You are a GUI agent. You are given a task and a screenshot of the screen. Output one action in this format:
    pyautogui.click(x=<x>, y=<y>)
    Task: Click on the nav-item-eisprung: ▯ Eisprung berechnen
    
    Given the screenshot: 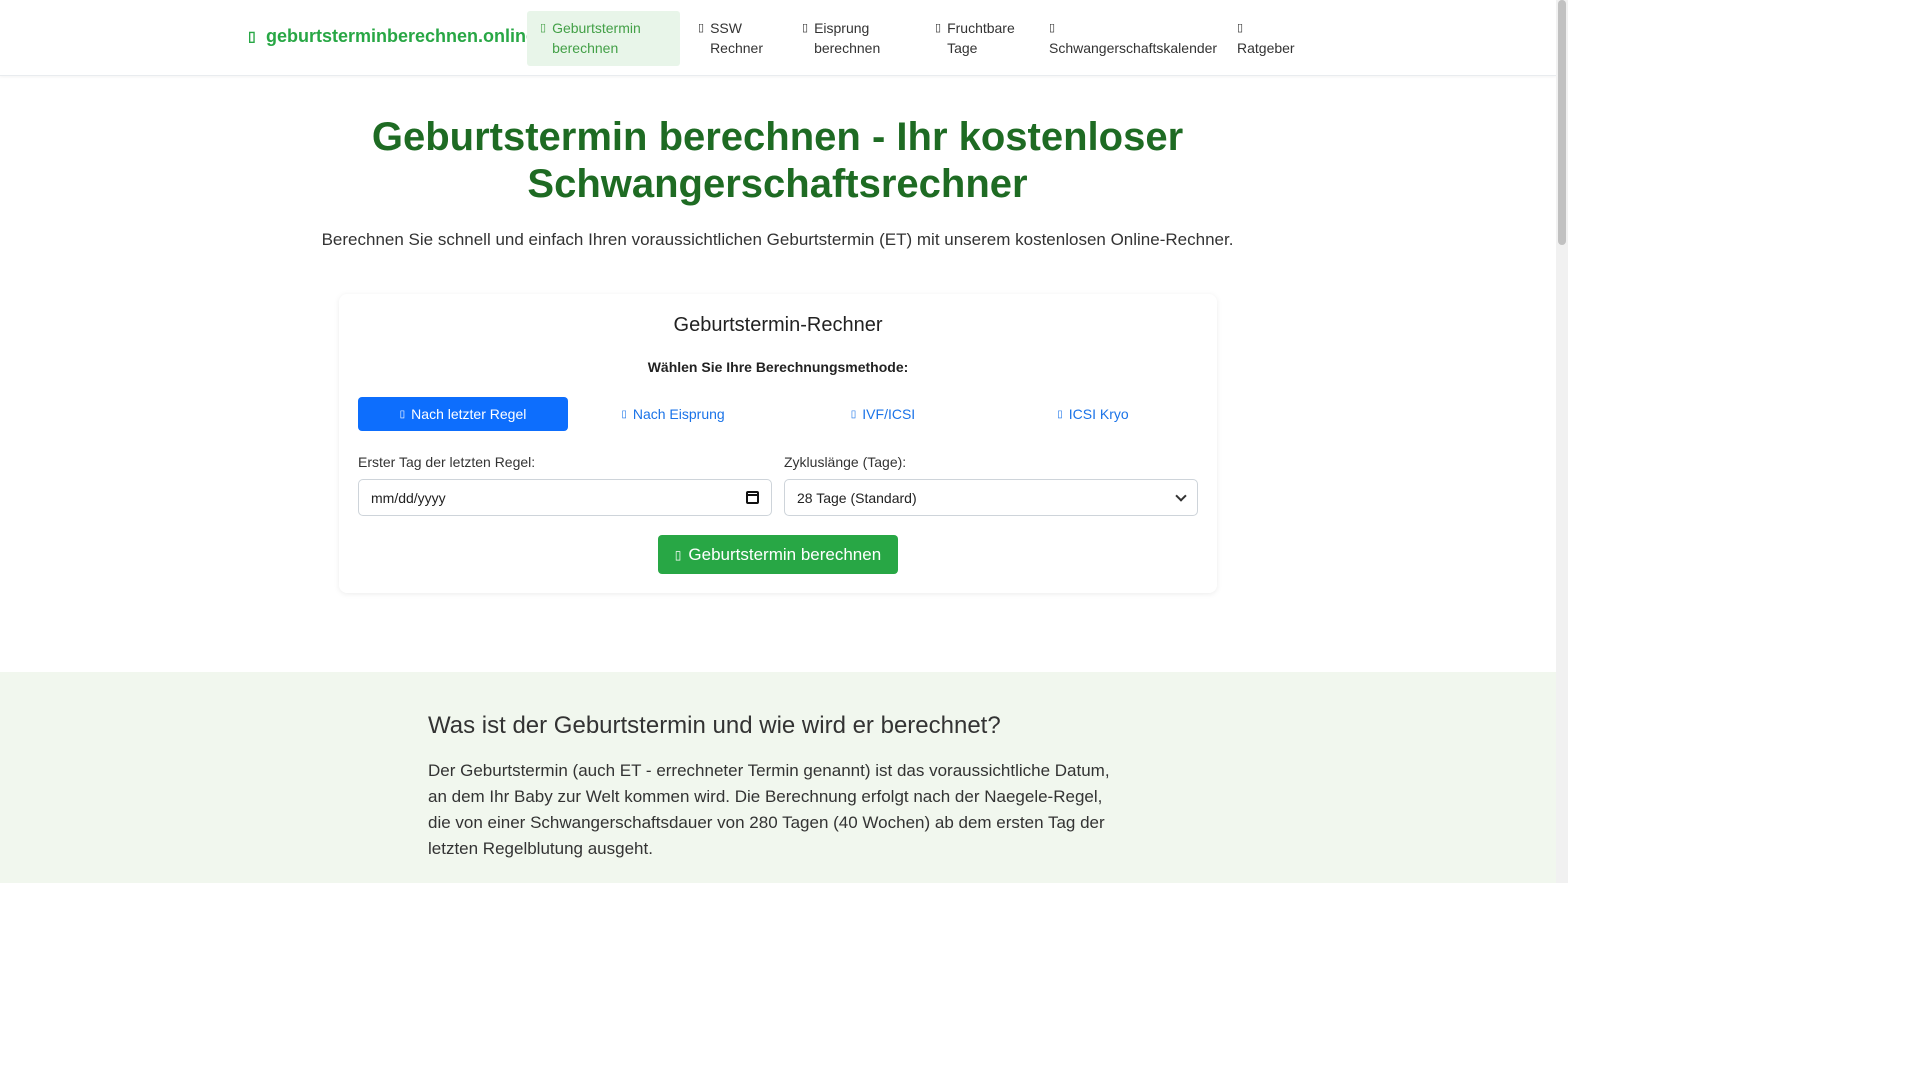 What is the action you would take?
    pyautogui.click(x=855, y=38)
    